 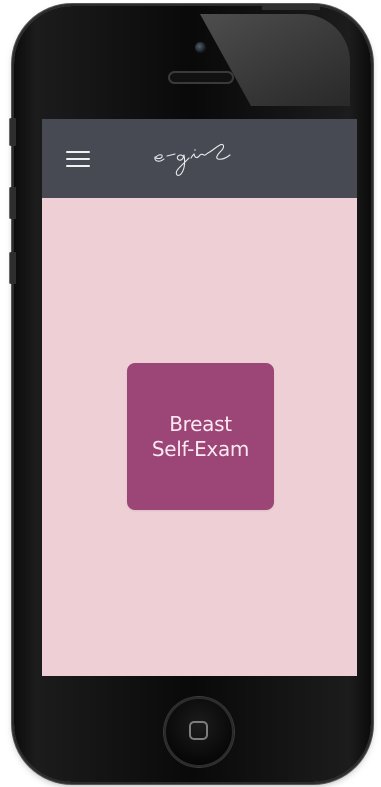 What do you see at coordinates (275, 60) in the screenshot?
I see `glass-reflection` at bounding box center [275, 60].